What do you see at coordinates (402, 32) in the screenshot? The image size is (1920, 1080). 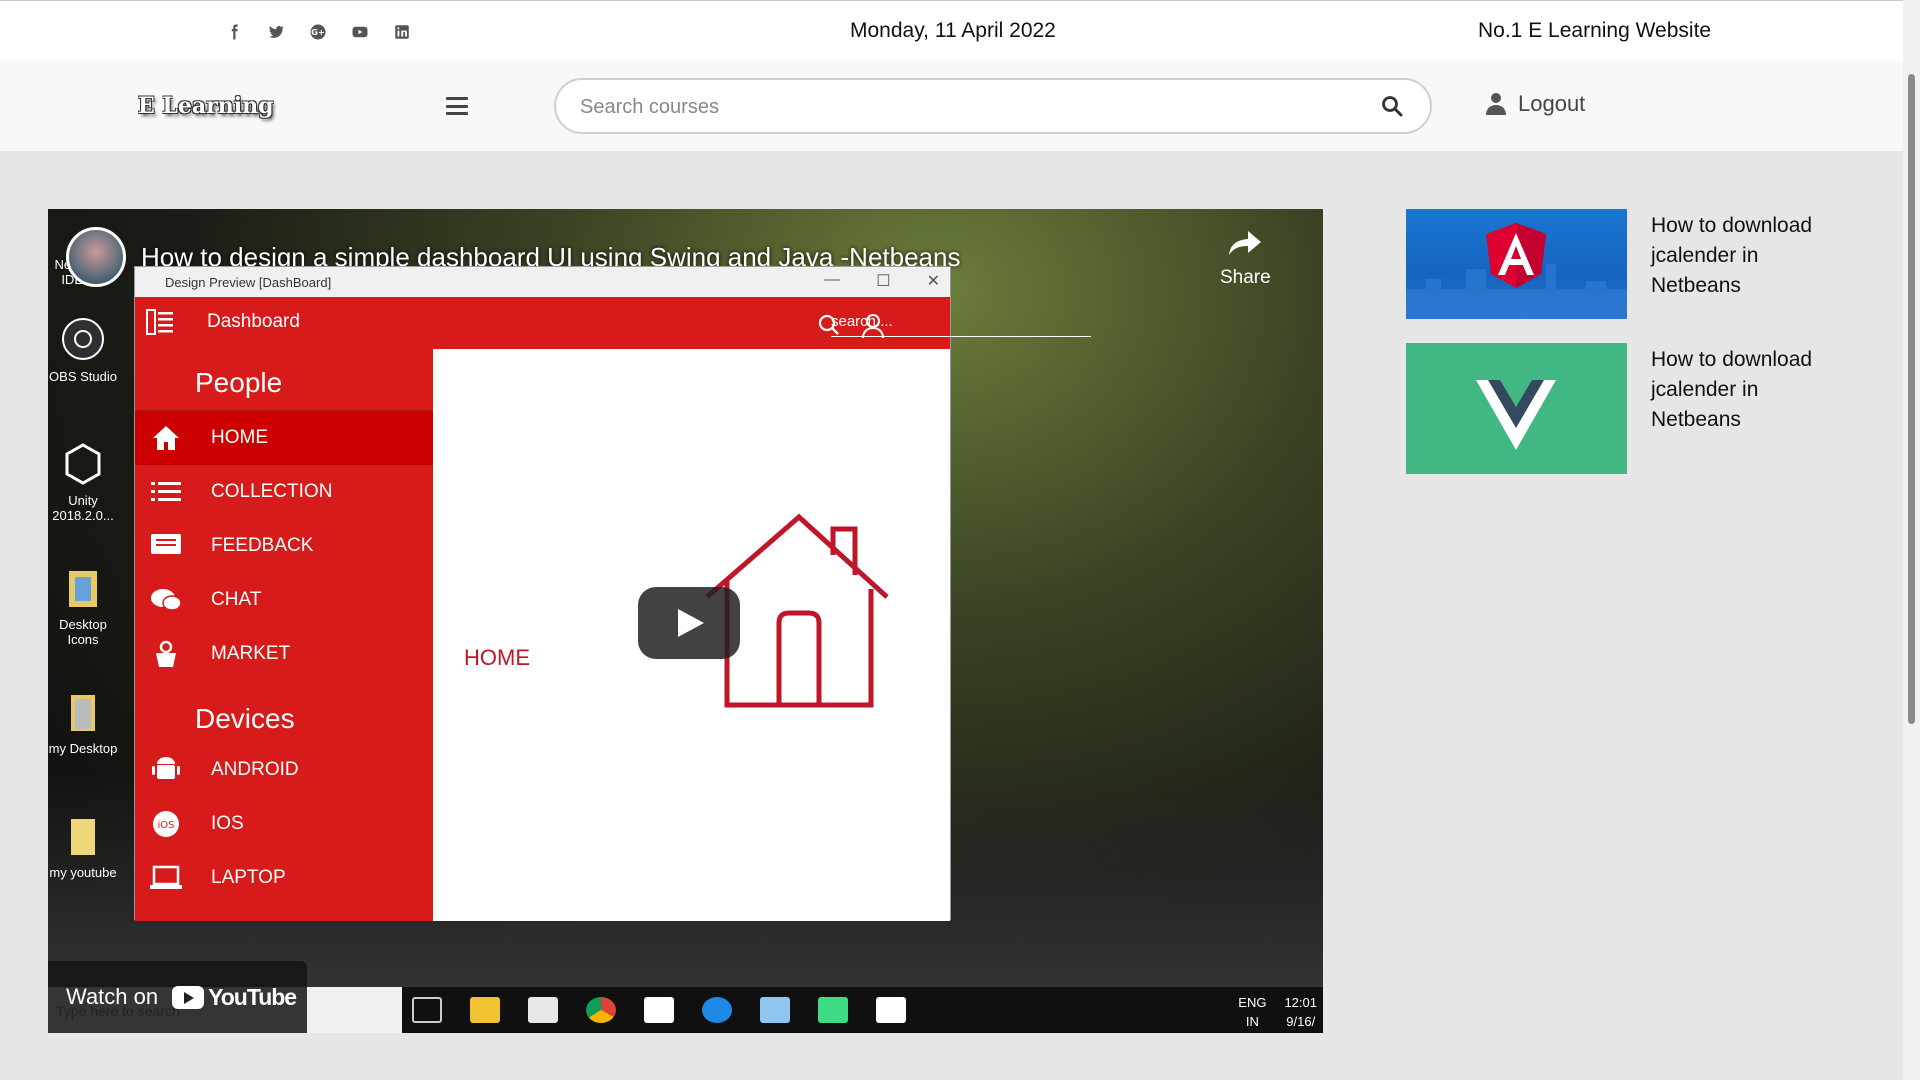 I see `linkedin-icon` at bounding box center [402, 32].